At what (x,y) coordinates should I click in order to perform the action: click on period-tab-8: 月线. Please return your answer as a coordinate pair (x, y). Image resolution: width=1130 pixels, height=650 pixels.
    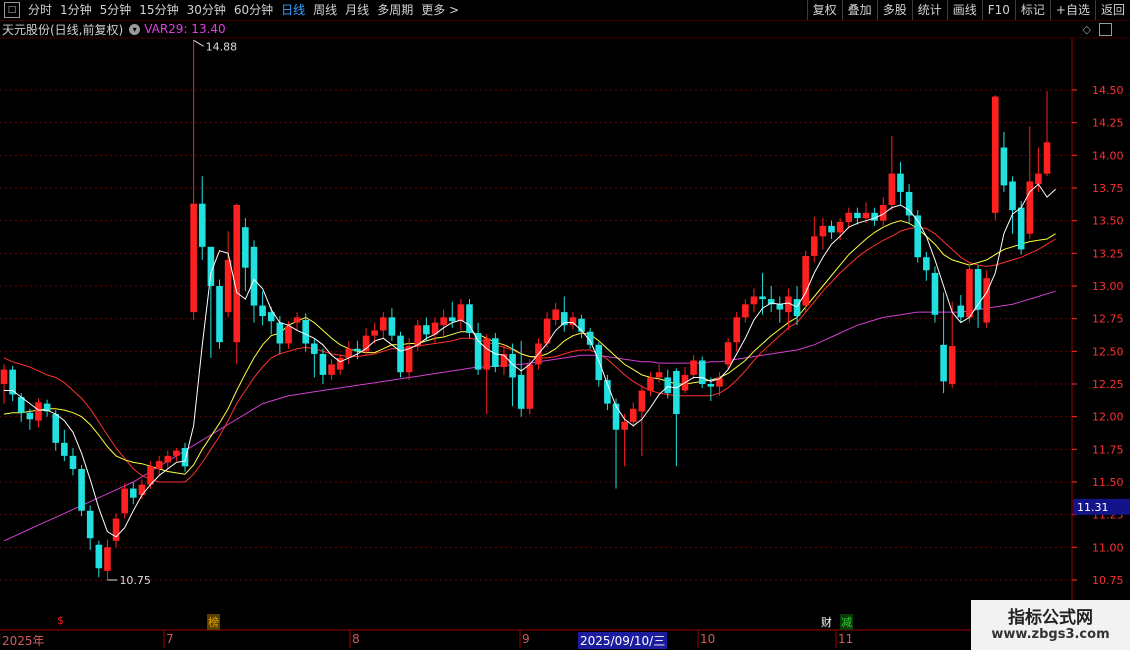
    Looking at the image, I should click on (357, 10).